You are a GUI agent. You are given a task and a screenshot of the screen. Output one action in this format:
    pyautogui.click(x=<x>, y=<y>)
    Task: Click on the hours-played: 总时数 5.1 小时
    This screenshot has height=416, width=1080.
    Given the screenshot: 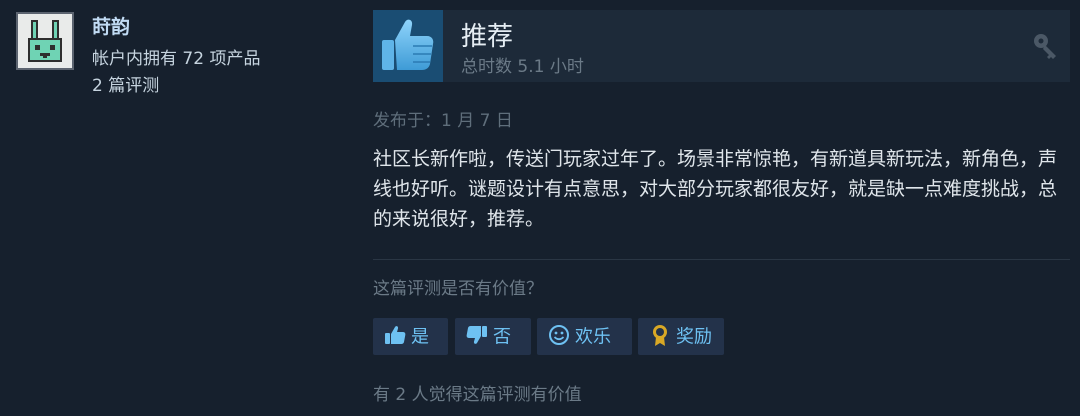 What is the action you would take?
    pyautogui.click(x=522, y=67)
    